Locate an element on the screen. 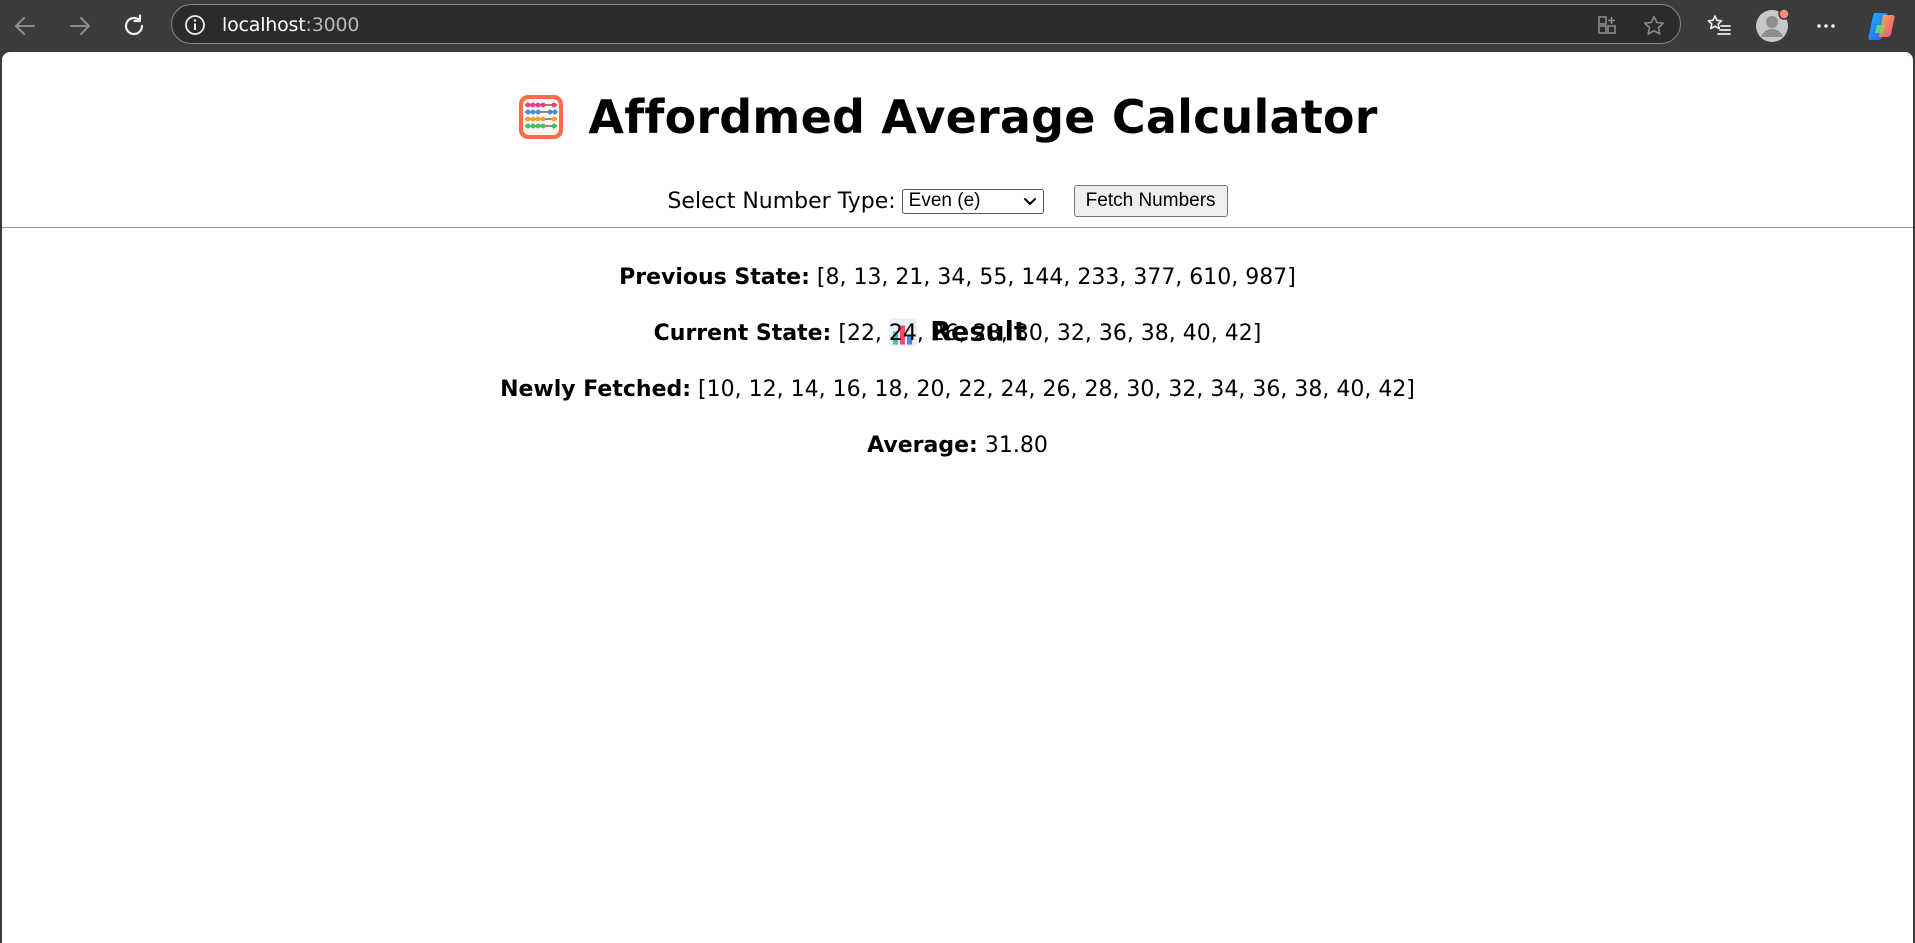 The image size is (1915, 943). reload-icon is located at coordinates (134, 25).